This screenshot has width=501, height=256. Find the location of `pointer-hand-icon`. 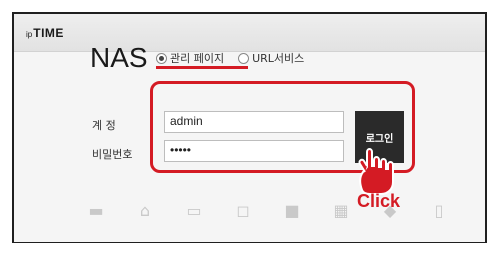

pointer-hand-icon is located at coordinates (376, 171).